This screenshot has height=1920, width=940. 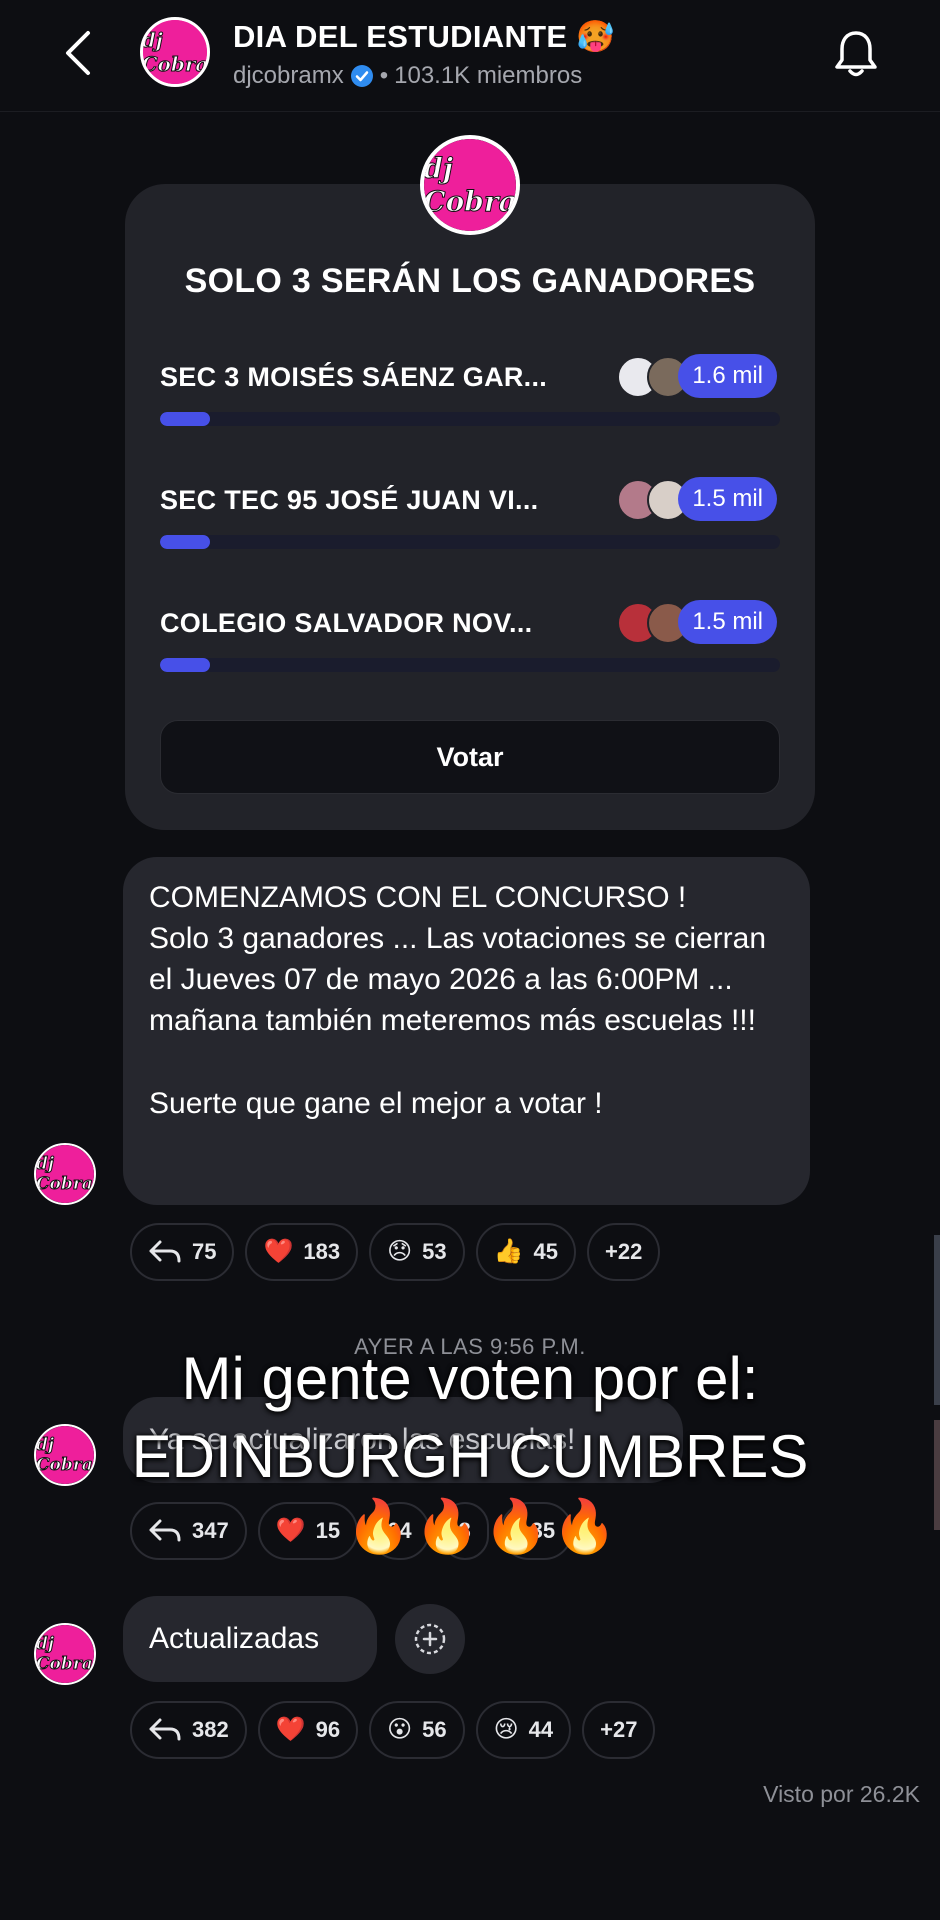 I want to click on vote-count-badge: 1.6 mil, so click(x=727, y=376).